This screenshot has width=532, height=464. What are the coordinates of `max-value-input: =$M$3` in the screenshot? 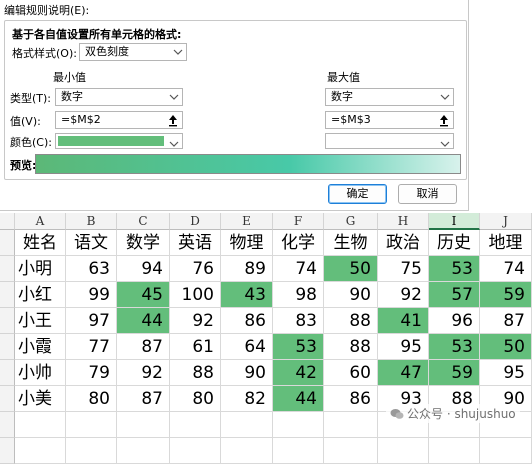 It's located at (389, 120).